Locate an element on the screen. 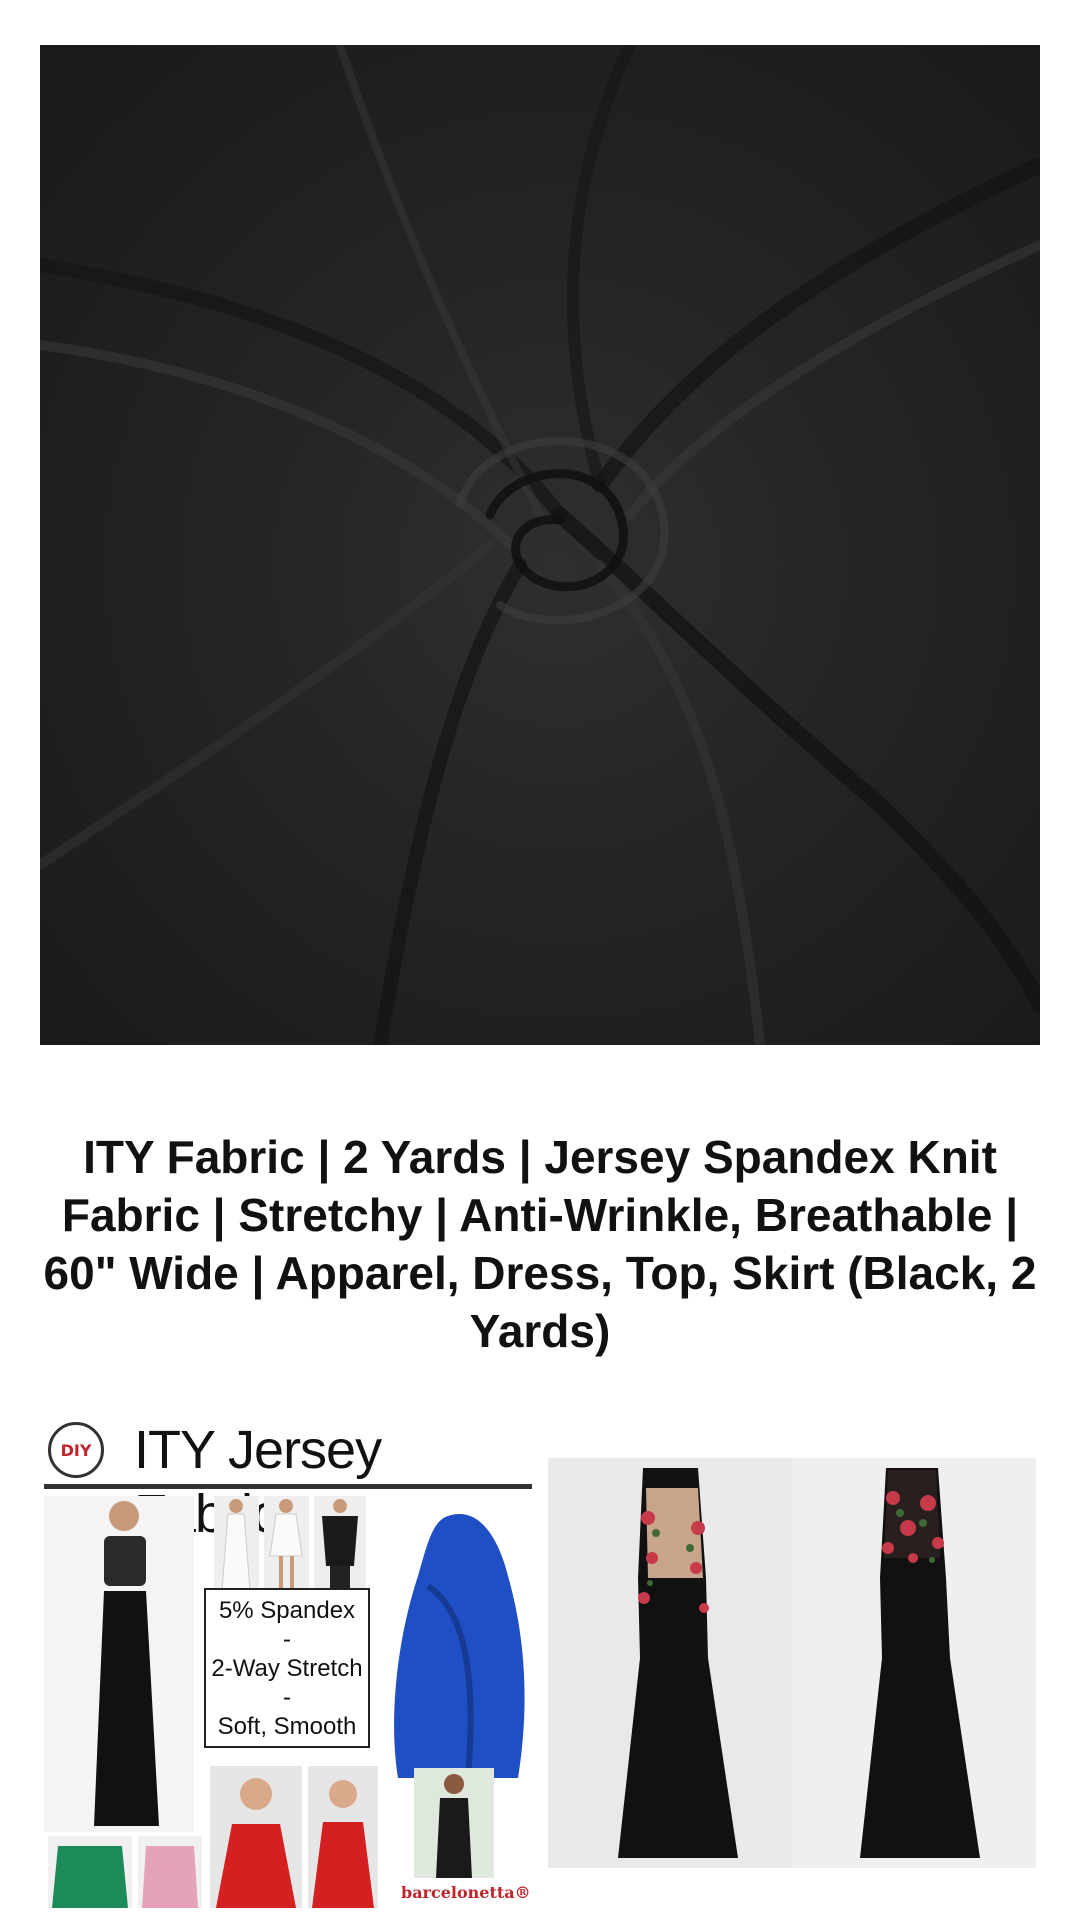  white-long-dress-photo is located at coordinates (236, 1543).